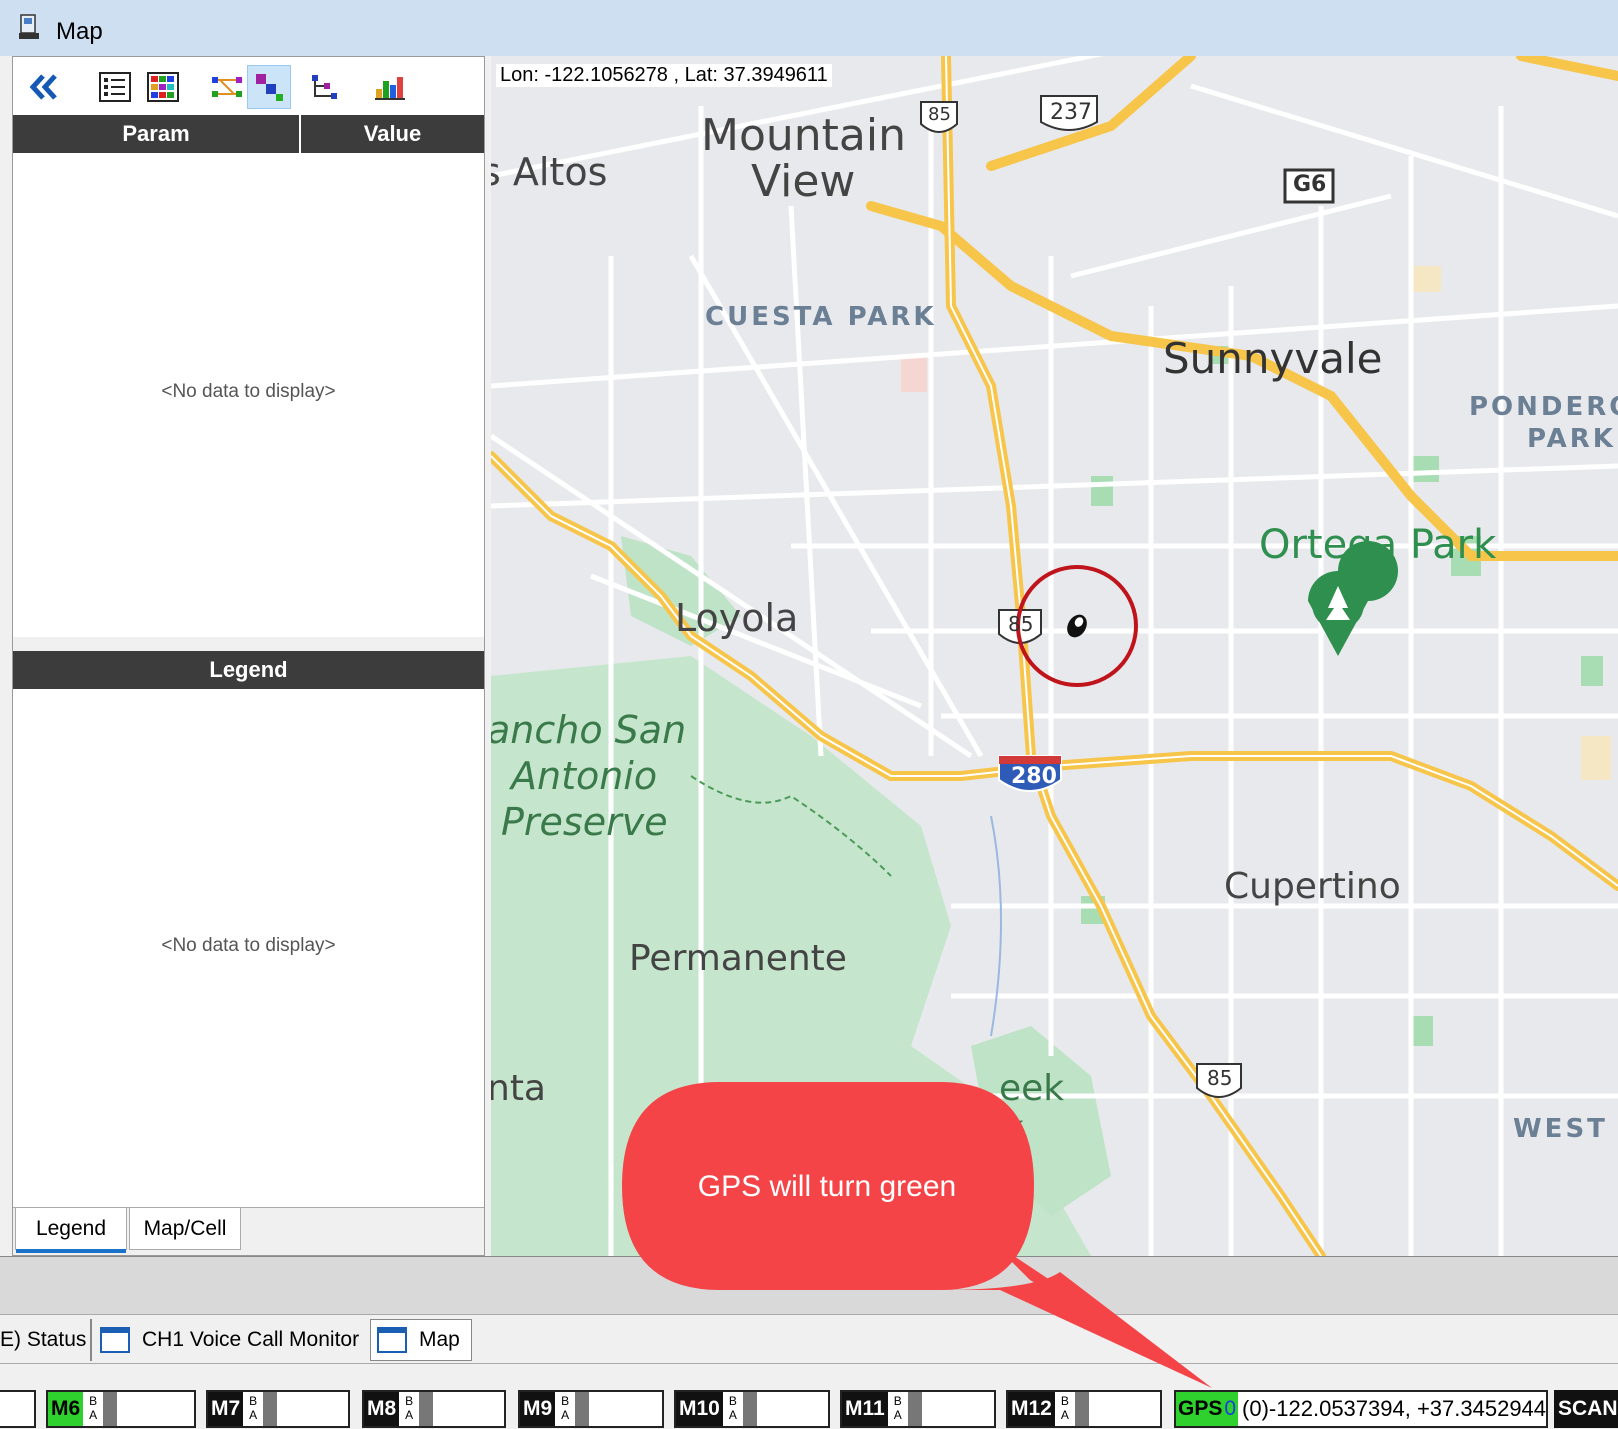 The height and width of the screenshot is (1429, 1618). What do you see at coordinates (79, 31) in the screenshot?
I see `window-title: Map` at bounding box center [79, 31].